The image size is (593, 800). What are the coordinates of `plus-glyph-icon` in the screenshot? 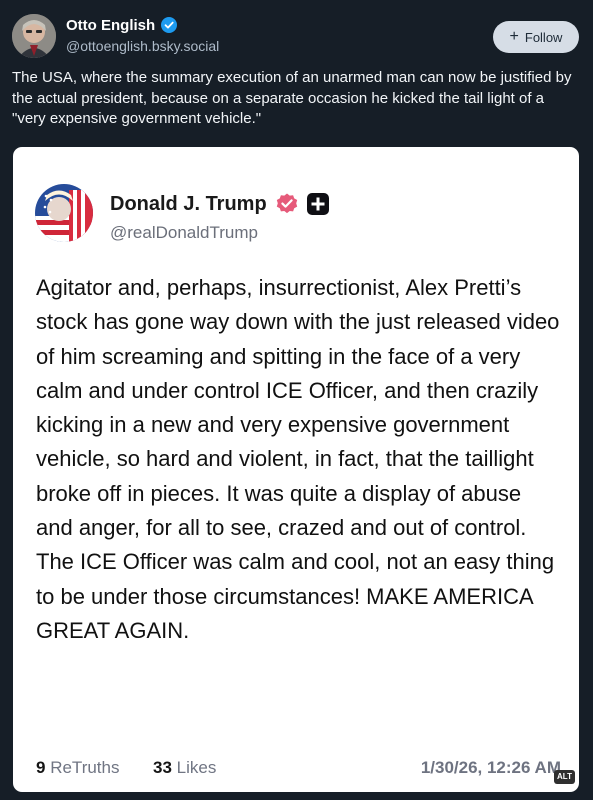 It's located at (318, 204).